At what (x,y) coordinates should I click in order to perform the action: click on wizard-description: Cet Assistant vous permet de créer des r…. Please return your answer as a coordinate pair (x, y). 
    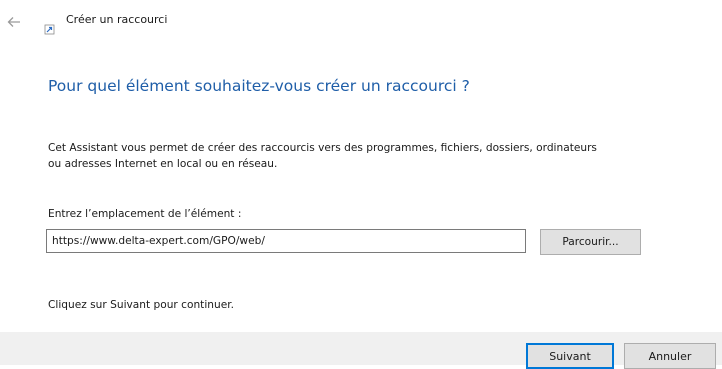
    Looking at the image, I should click on (373, 156).